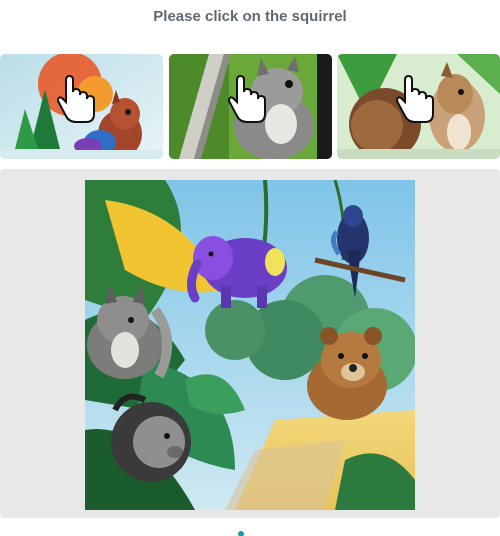 This screenshot has width=500, height=536. What do you see at coordinates (250, 16) in the screenshot?
I see `captcha-prompt: Please click on the squirrel` at bounding box center [250, 16].